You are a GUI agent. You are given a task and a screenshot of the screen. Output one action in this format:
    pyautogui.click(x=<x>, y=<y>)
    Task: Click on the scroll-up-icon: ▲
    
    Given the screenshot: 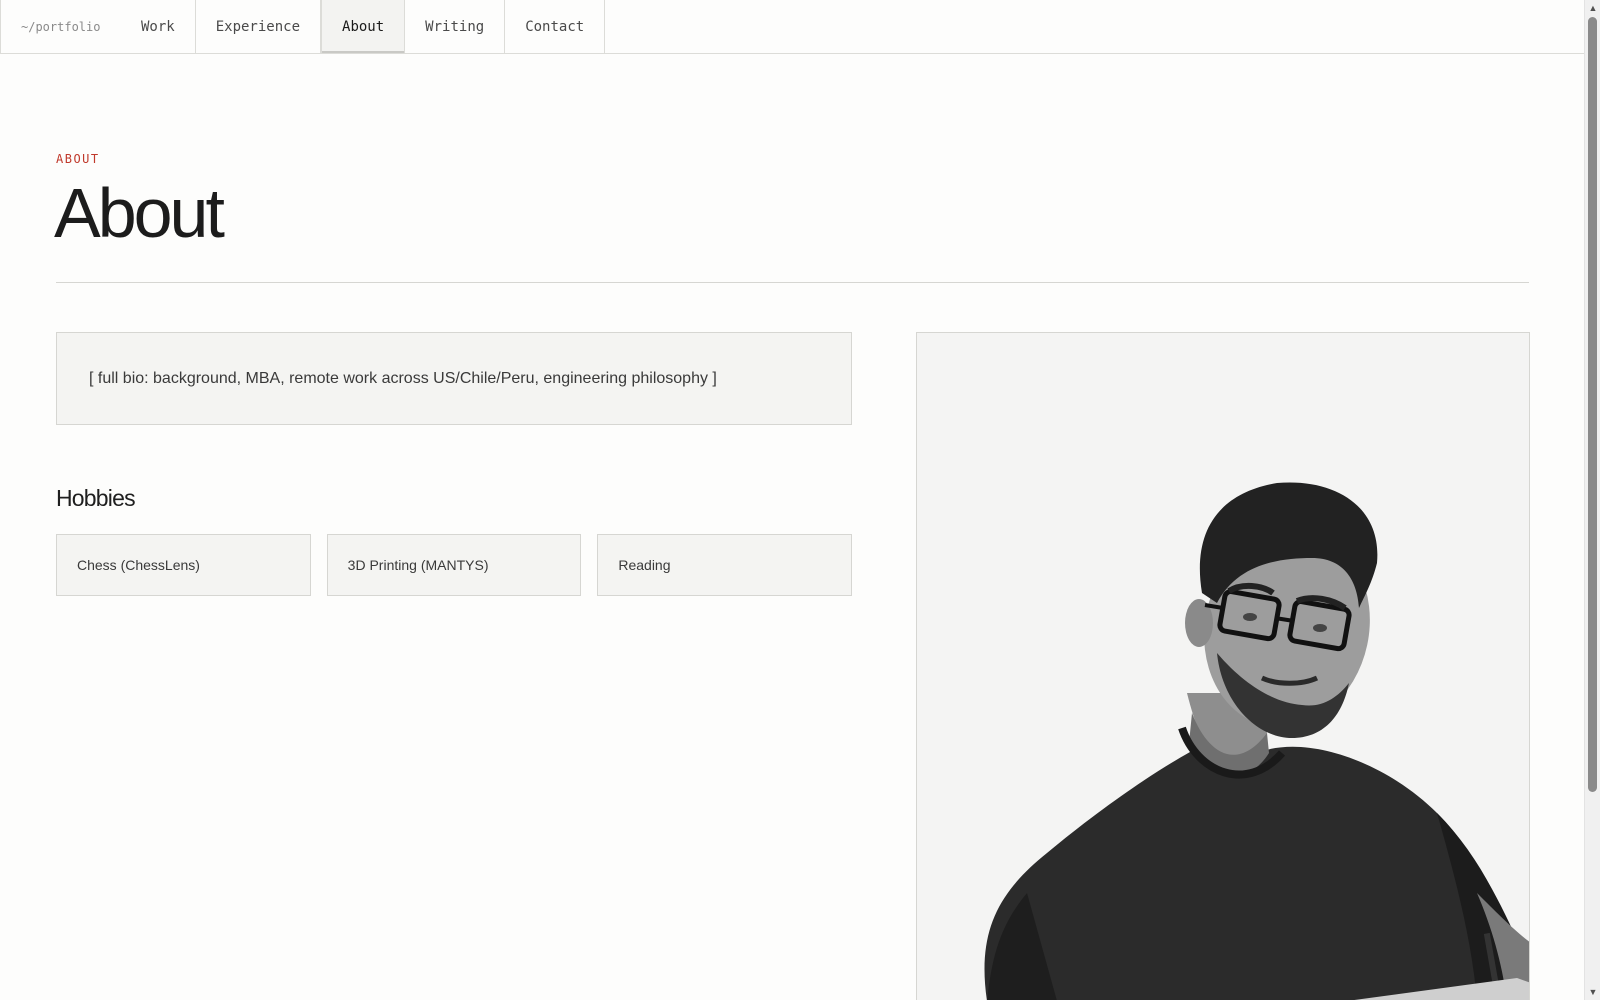 What is the action you would take?
    pyautogui.click(x=1592, y=8)
    